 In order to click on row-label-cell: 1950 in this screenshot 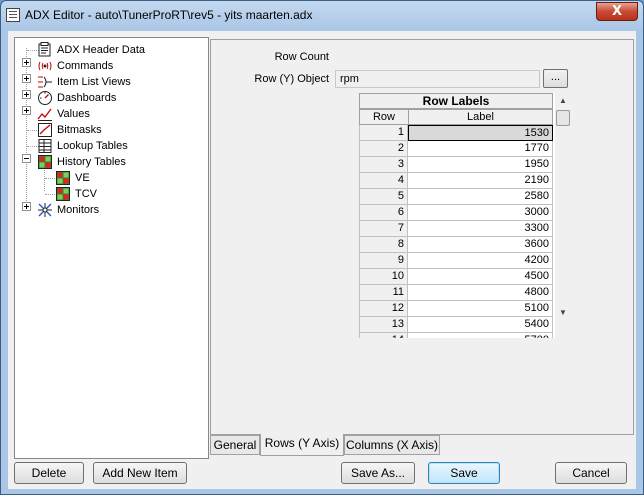, I will do `click(480, 165)`.